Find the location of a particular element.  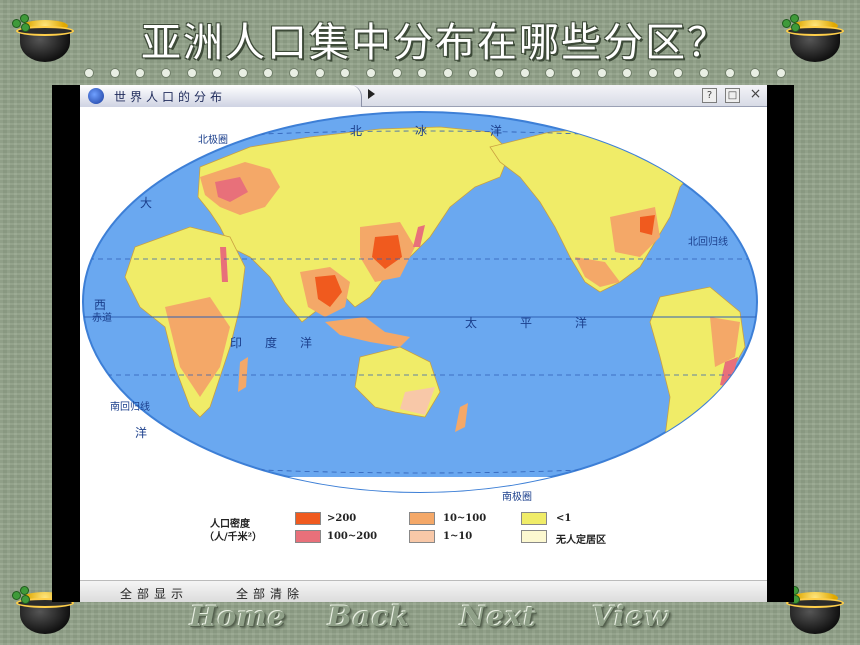

home-button: Home is located at coordinates (238, 616).